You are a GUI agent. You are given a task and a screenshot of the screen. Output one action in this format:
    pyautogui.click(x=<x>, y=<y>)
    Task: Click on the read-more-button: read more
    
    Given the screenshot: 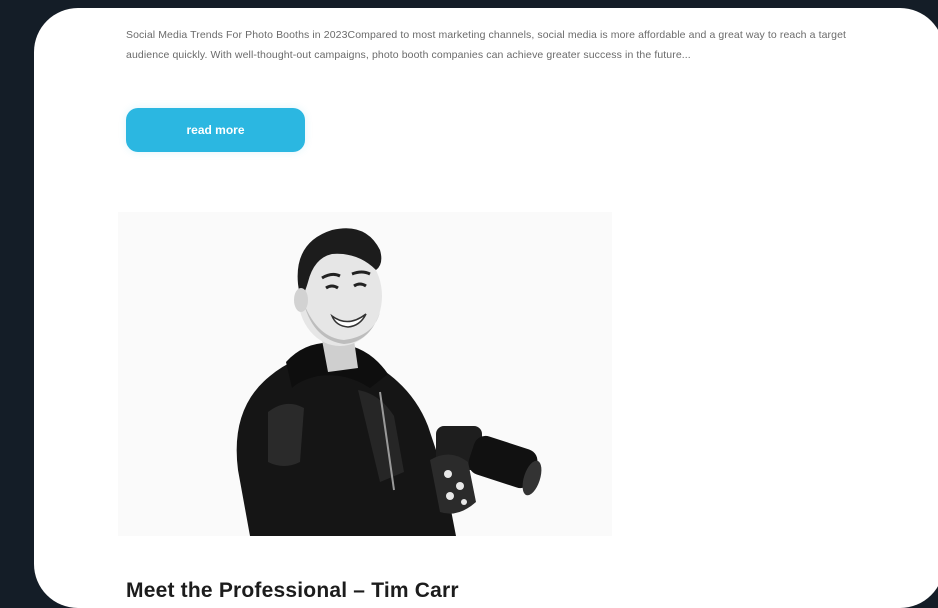 What is the action you would take?
    pyautogui.click(x=215, y=130)
    